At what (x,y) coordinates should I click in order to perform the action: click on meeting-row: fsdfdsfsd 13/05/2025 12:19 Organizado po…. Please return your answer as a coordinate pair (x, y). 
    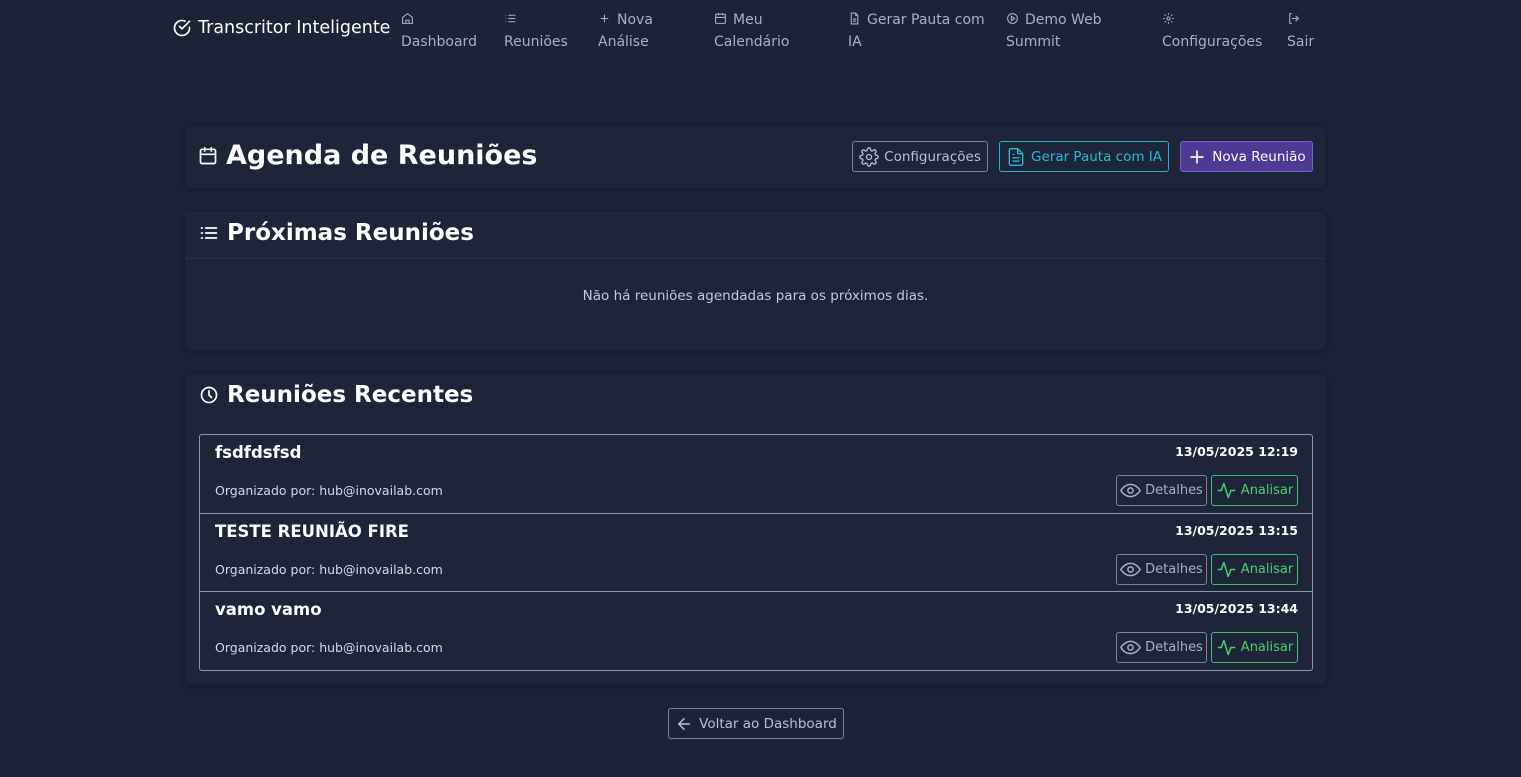
    Looking at the image, I should click on (756, 474).